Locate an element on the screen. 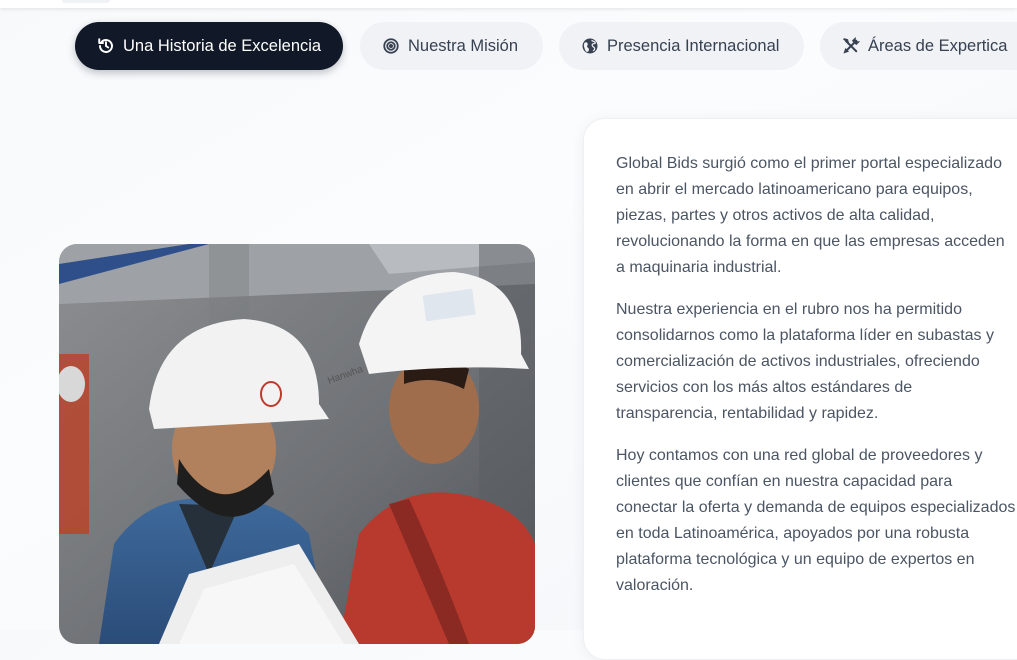  tools-icon is located at coordinates (851, 46).